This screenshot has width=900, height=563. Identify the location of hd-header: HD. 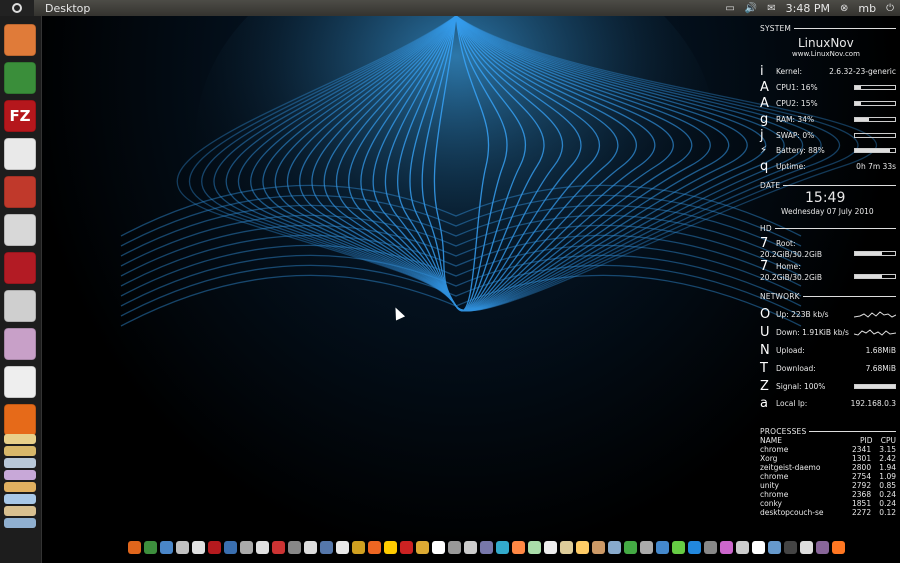
(828, 228).